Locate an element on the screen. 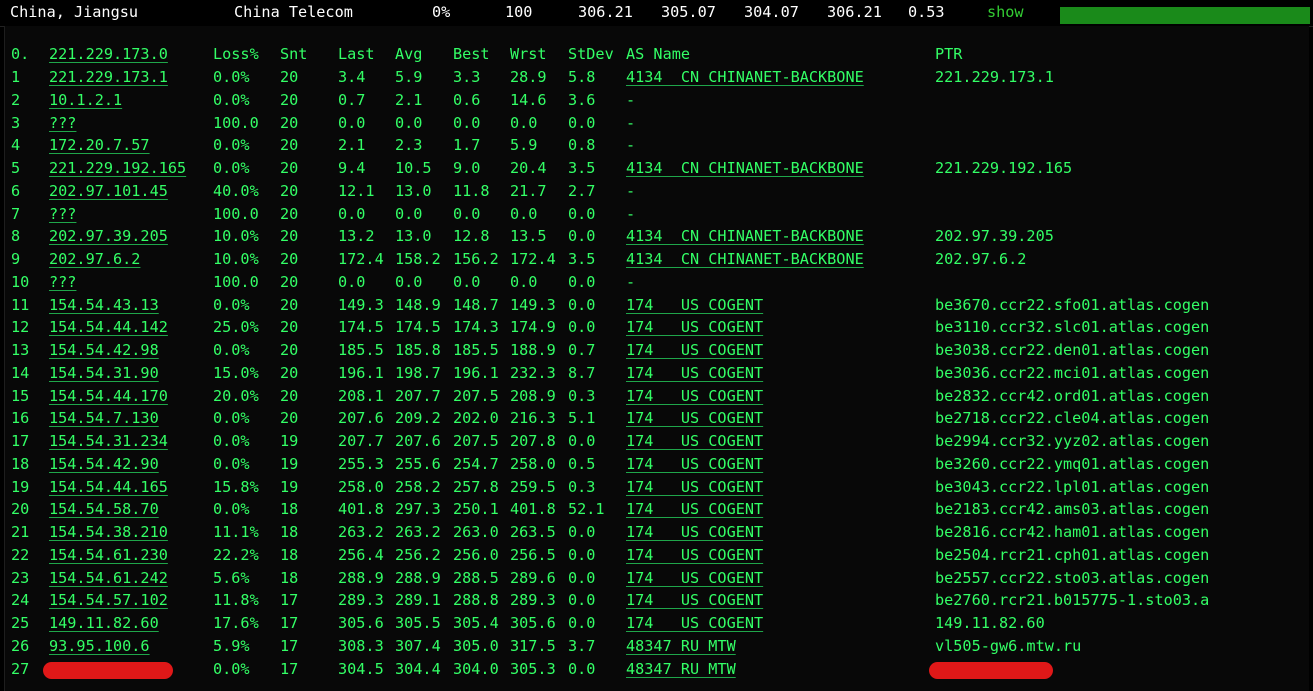  hop-wrst: 305.3 is located at coordinates (533, 668).